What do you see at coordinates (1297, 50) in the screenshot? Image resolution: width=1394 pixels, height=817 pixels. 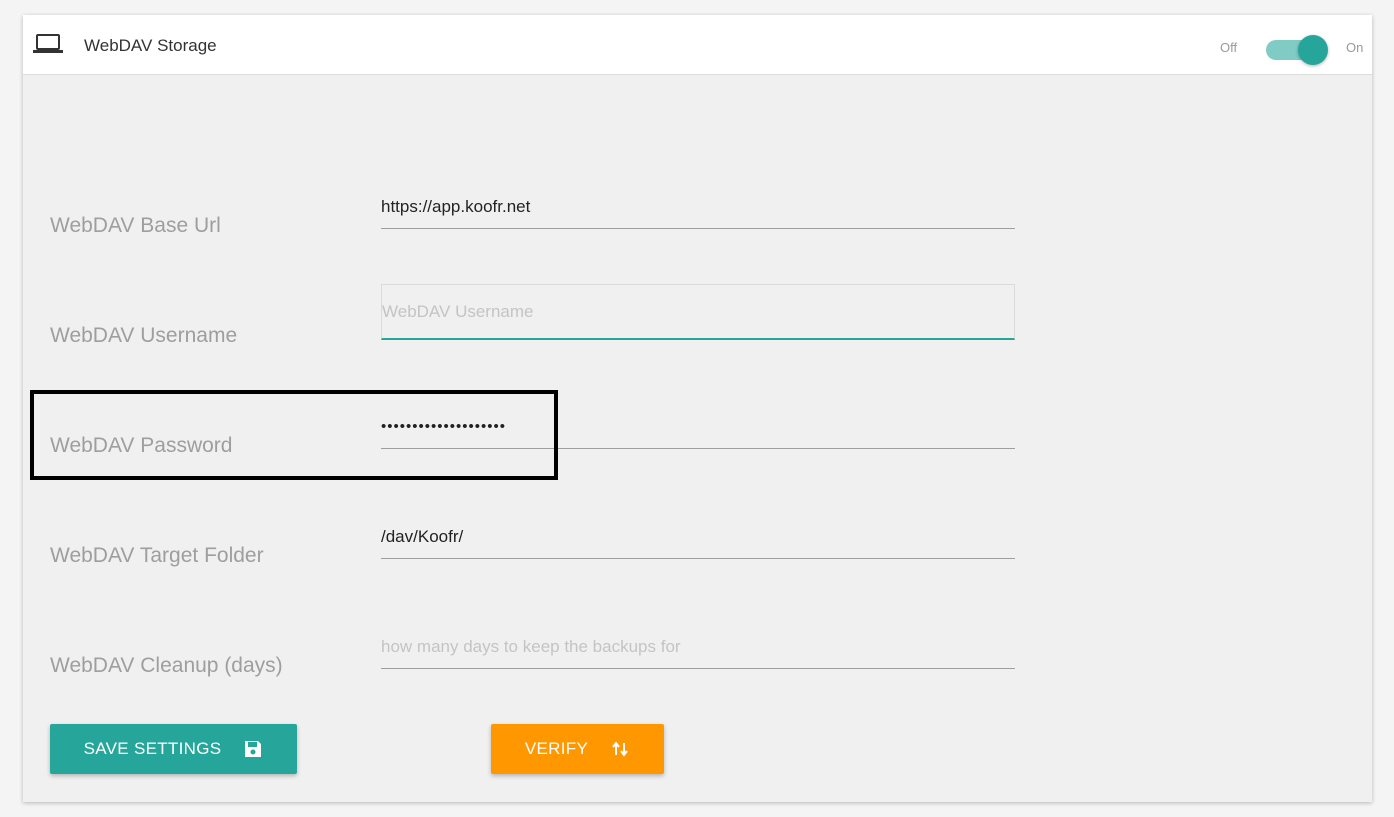 I see `enable-toggle` at bounding box center [1297, 50].